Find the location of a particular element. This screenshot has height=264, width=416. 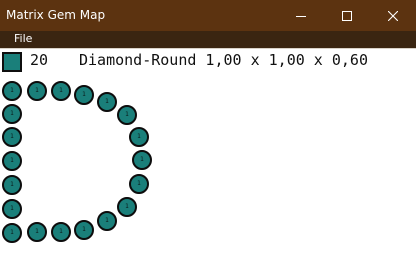

gem-count: 20 is located at coordinates (39, 60).